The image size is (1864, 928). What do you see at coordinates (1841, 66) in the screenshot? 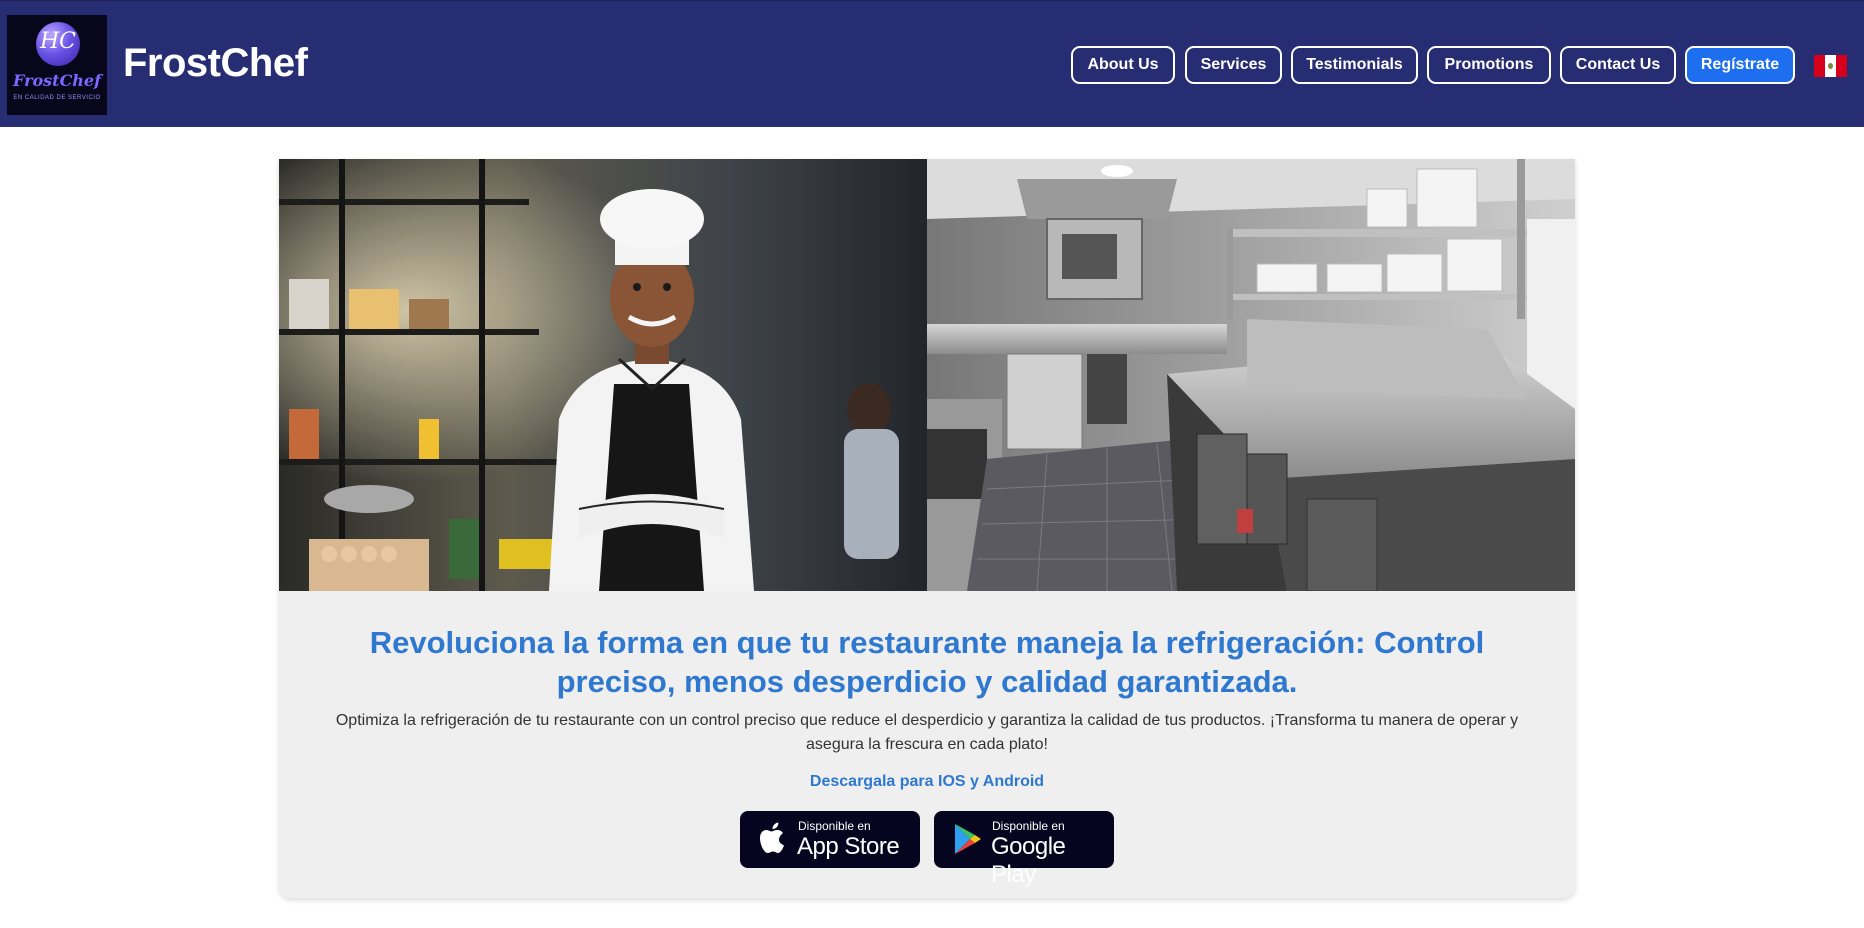
I see `flag-stripe-red-right` at bounding box center [1841, 66].